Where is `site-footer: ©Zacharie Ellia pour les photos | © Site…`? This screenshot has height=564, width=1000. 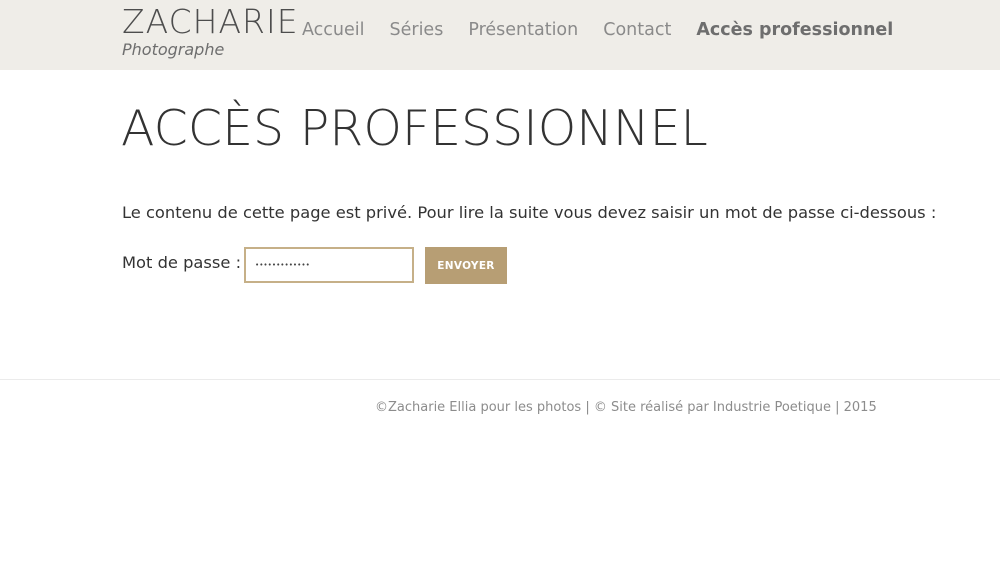
site-footer: ©Zacharie Ellia pour les photos | © Site… is located at coordinates (626, 408).